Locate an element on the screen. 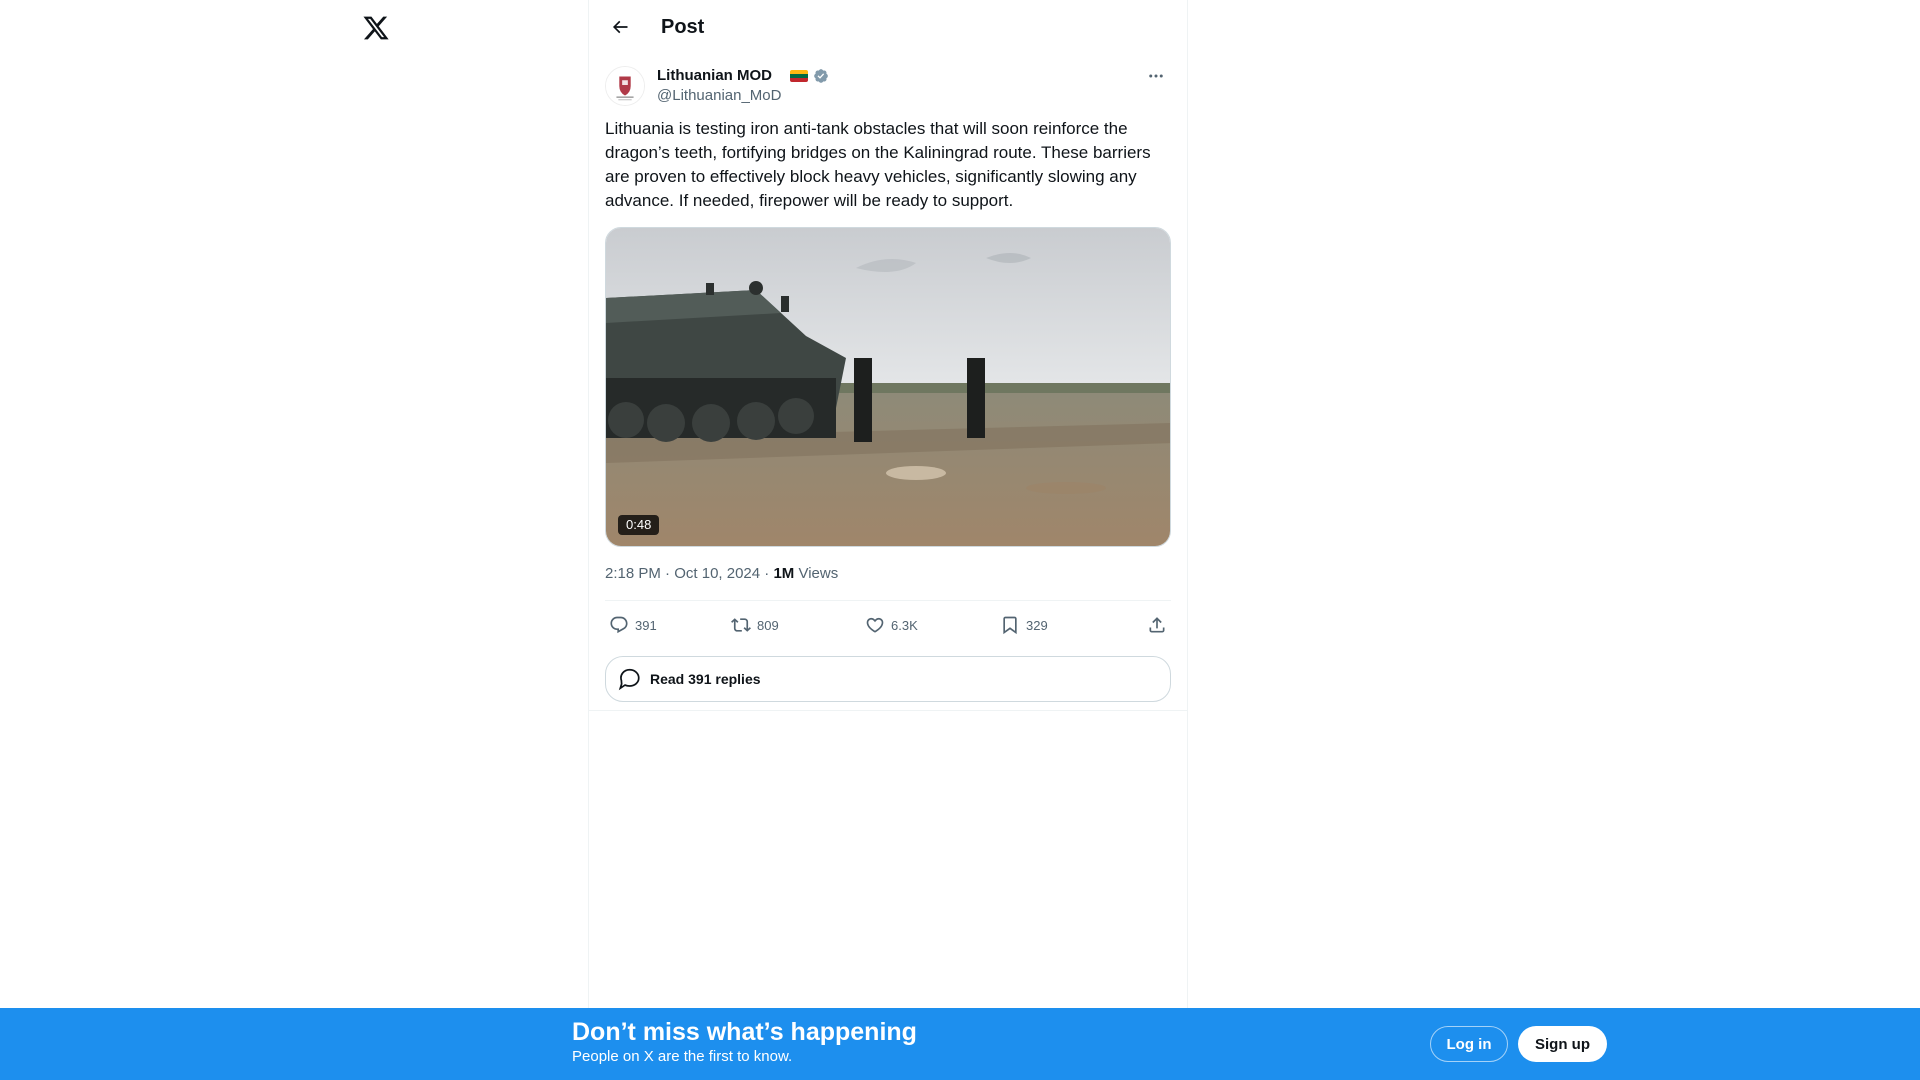 The width and height of the screenshot is (1920, 1080). reply-count: 391 is located at coordinates (646, 625).